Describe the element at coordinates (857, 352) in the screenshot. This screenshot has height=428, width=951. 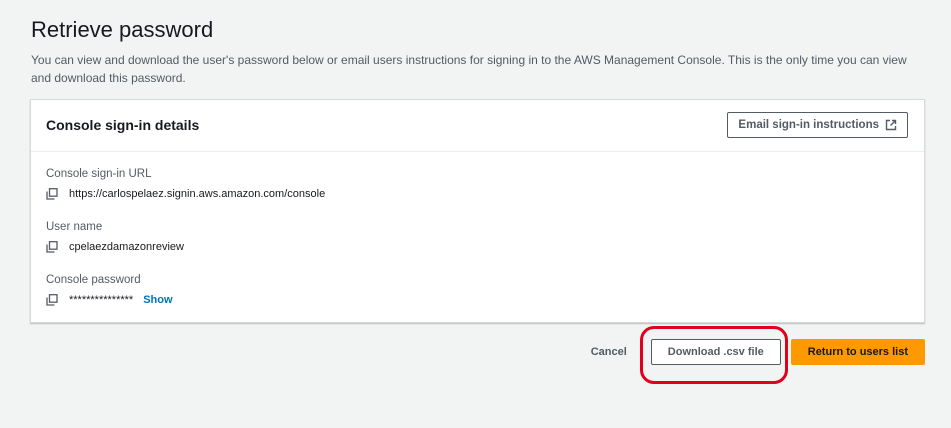
I see `return-to-users-list-button: Return to users list` at that location.